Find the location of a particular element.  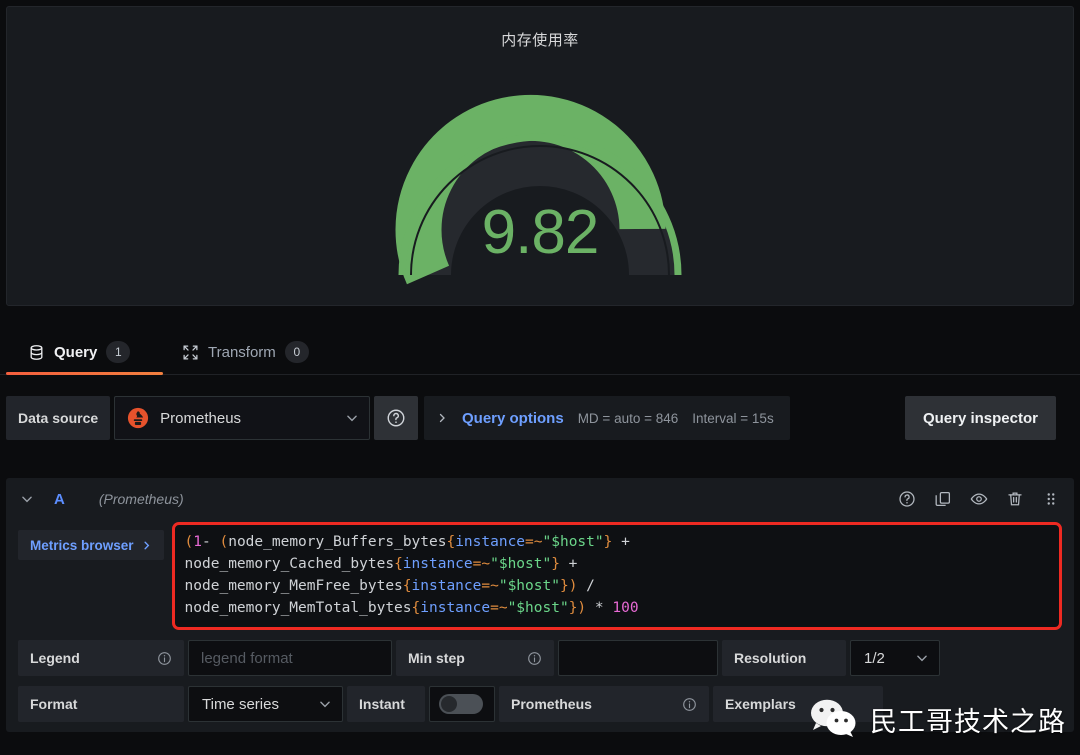

query-inspector-button: Query inspector is located at coordinates (980, 418).